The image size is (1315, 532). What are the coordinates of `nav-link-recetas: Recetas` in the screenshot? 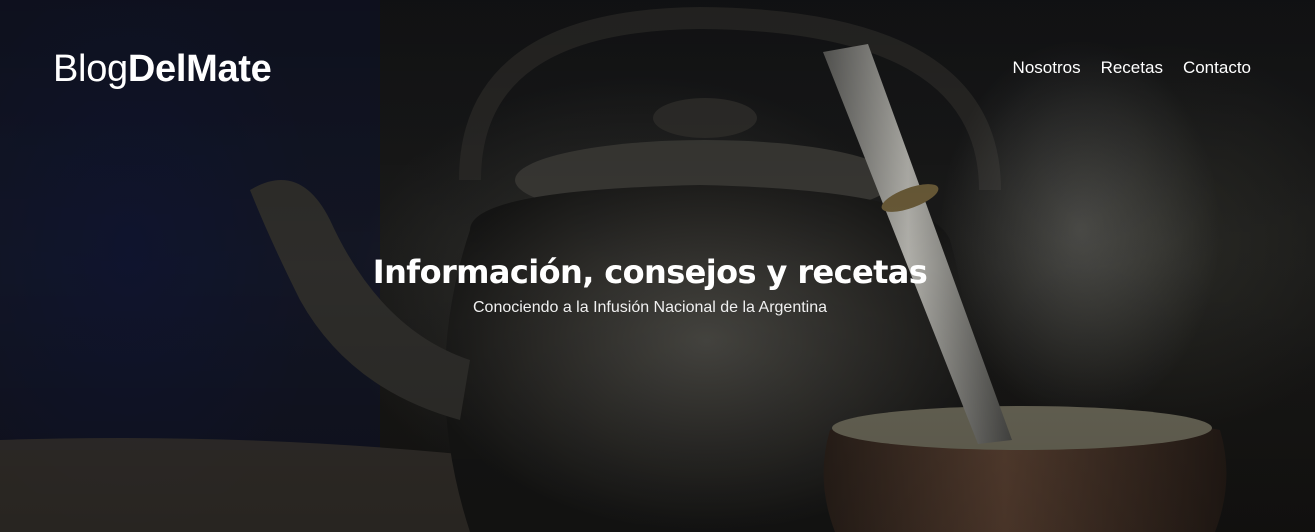 It's located at (1132, 67).